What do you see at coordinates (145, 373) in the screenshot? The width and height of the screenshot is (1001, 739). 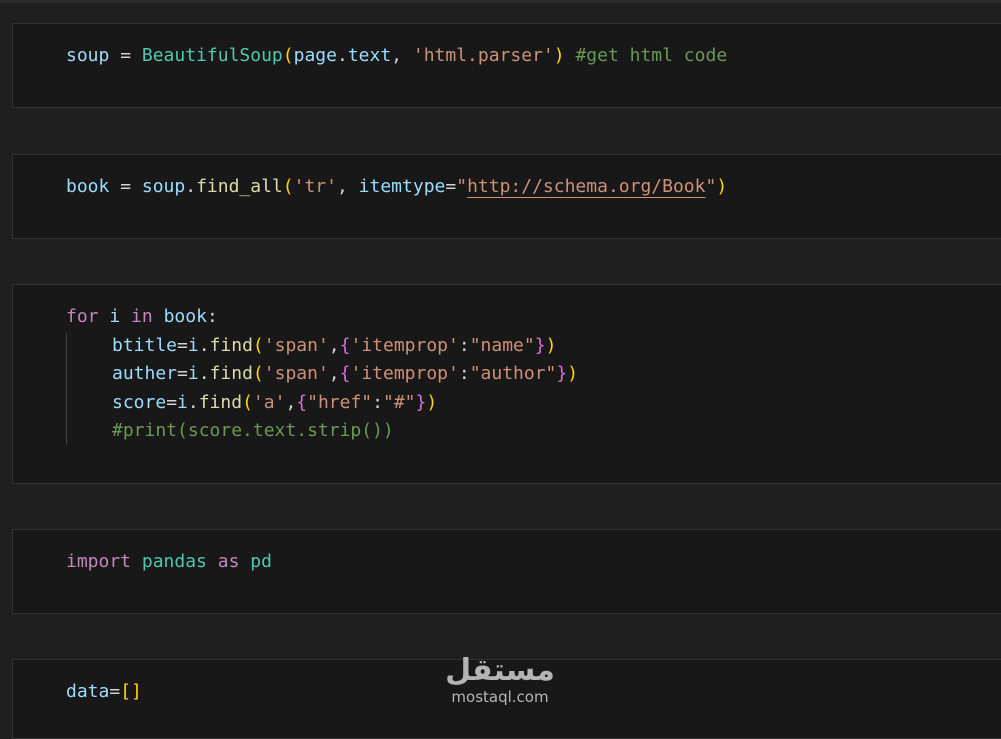 I see `token-variable: auther` at bounding box center [145, 373].